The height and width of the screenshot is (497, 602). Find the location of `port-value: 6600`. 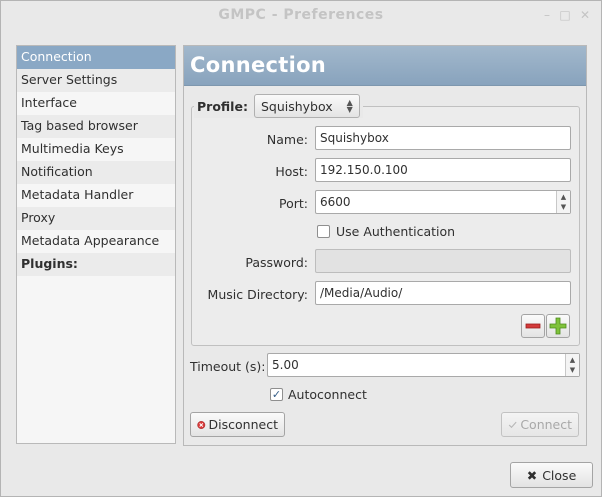

port-value: 6600 is located at coordinates (335, 202).